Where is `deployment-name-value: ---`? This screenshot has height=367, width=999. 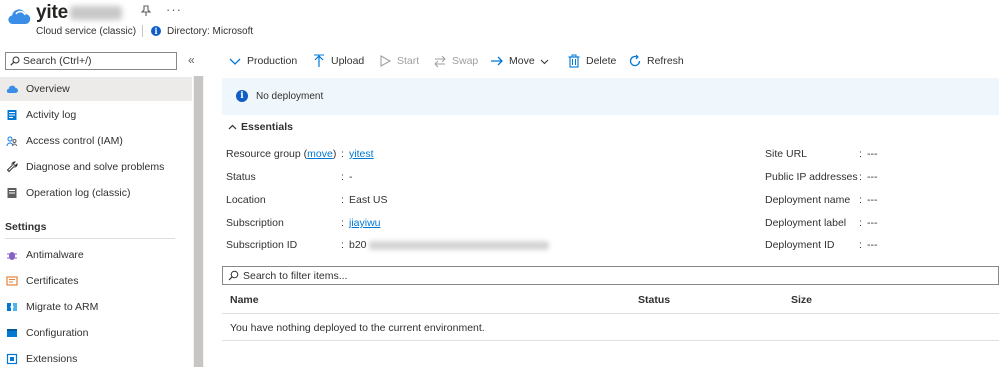 deployment-name-value: --- is located at coordinates (872, 200).